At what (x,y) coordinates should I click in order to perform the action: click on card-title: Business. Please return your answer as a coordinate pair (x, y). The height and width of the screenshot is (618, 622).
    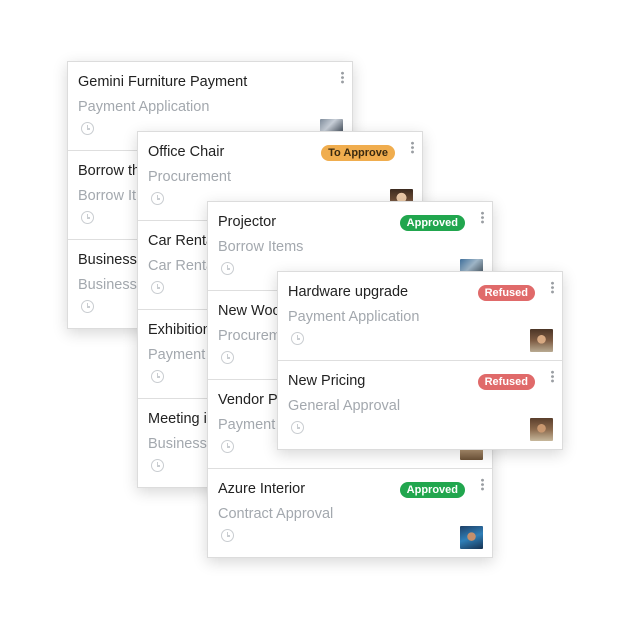
    Looking at the image, I should click on (107, 260).